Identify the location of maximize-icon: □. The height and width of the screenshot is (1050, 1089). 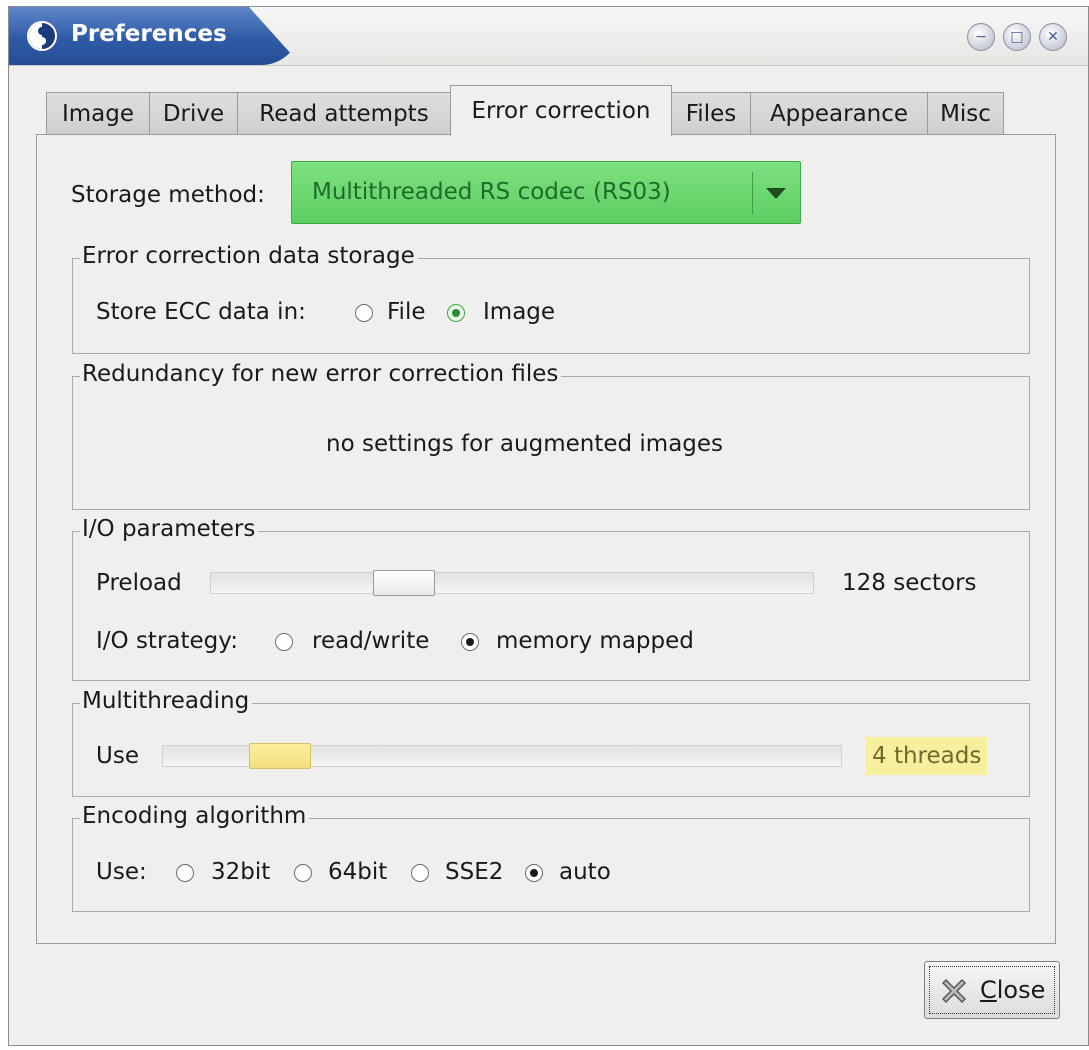
(1017, 37).